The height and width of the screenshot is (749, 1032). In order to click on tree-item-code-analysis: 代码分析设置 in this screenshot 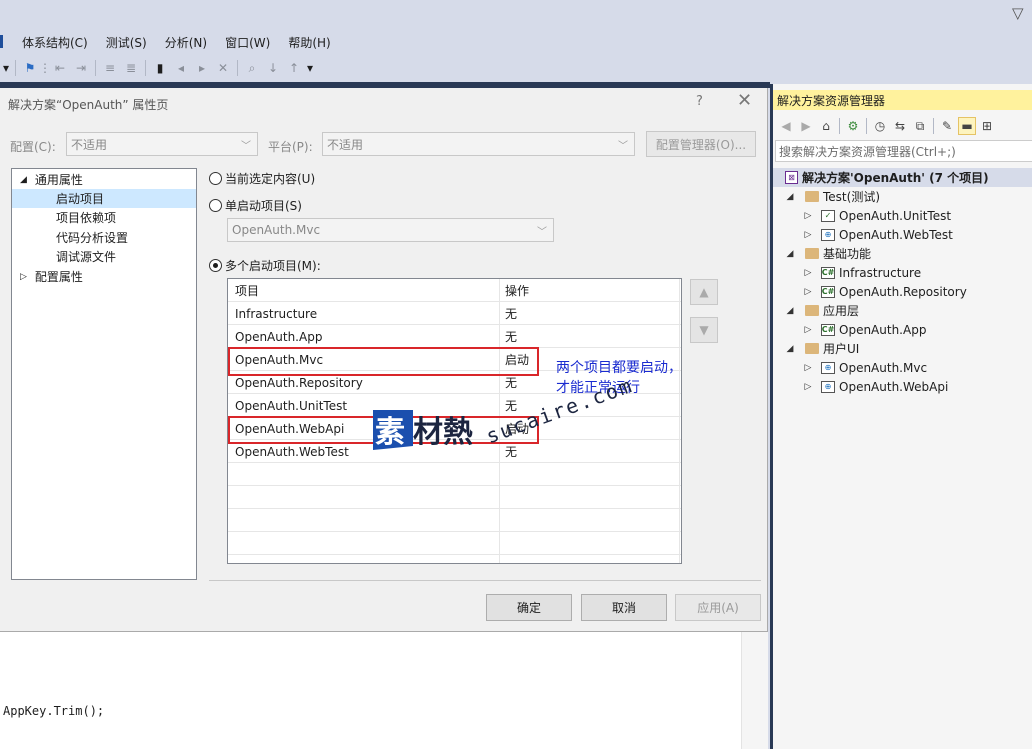, I will do `click(92, 237)`.